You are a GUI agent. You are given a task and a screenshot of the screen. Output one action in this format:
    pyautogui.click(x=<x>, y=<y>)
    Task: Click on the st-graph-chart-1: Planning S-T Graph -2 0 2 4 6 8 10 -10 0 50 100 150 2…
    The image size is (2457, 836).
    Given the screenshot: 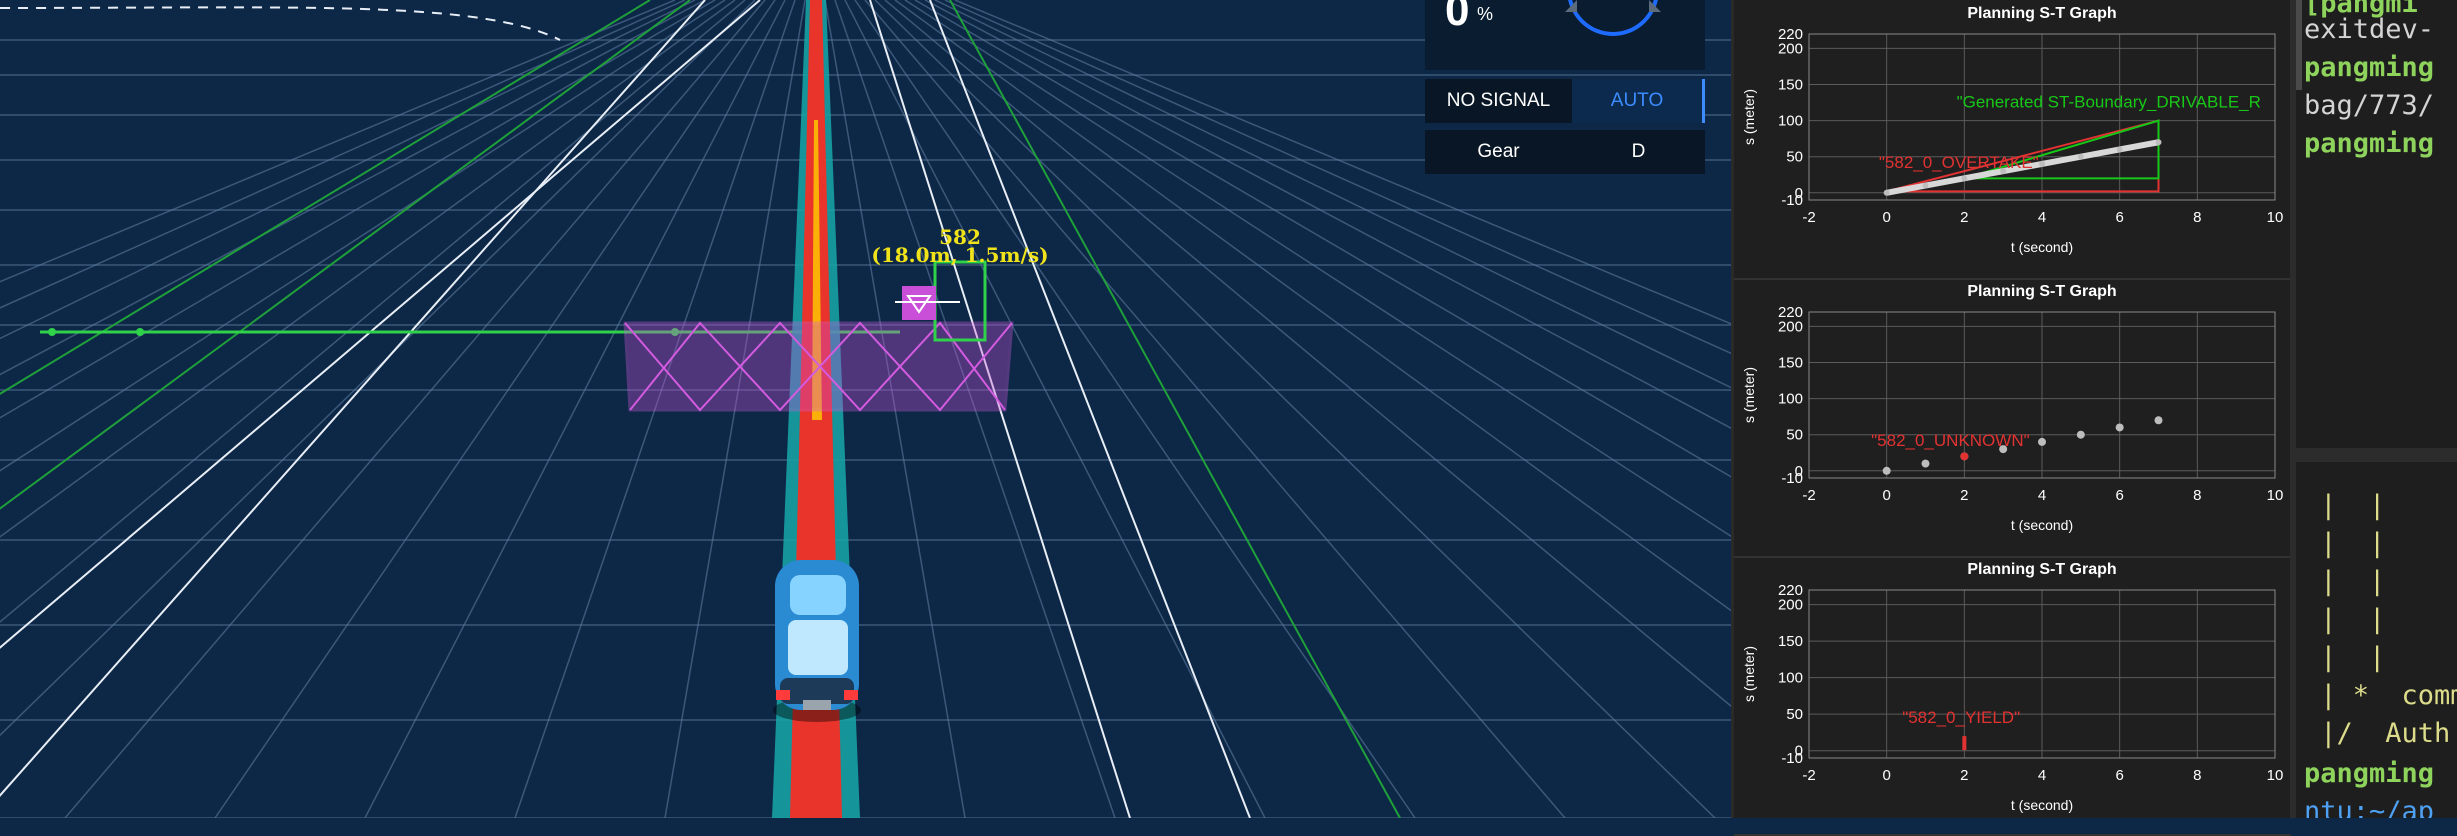 What is the action you would take?
    pyautogui.click(x=2012, y=140)
    